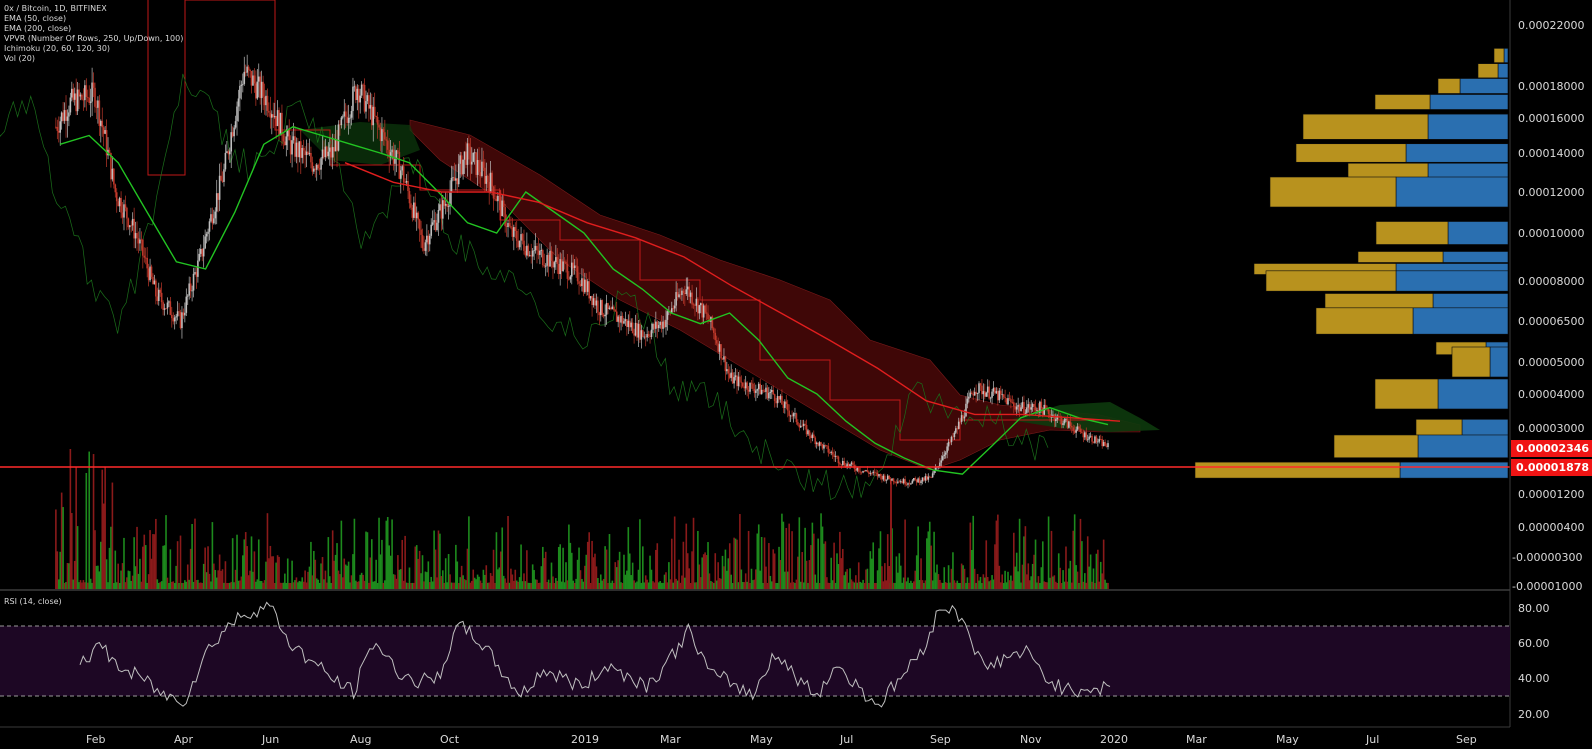 This screenshot has height=749, width=1592. Describe the element at coordinates (1551, 467) in the screenshot. I see `price-line-tag: 0.00001878` at that location.